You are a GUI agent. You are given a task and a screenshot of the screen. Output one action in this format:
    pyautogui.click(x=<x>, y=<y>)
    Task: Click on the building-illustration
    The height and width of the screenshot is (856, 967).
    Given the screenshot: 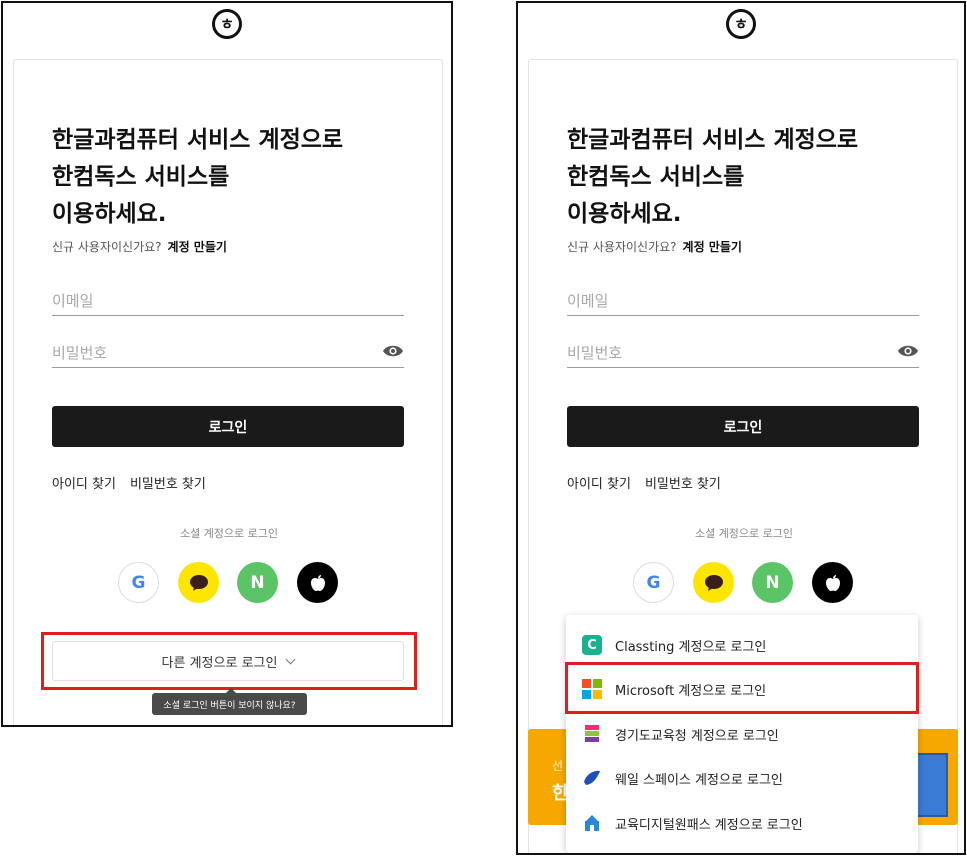 What is the action you would take?
    pyautogui.click(x=931, y=785)
    